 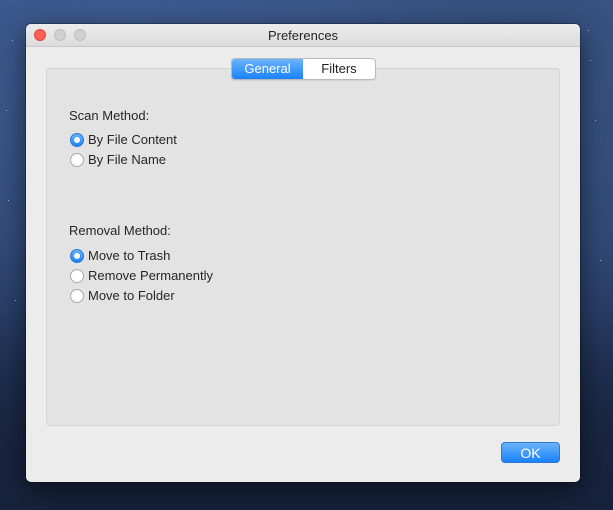 I want to click on tab-segmented-control: General Filters, so click(x=303, y=69).